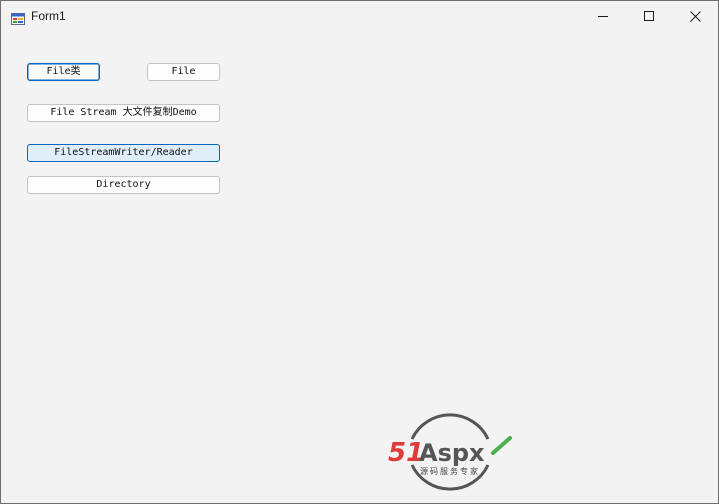 The width and height of the screenshot is (719, 504). Describe the element at coordinates (359, 16) in the screenshot. I see `title-bar: Form1` at that location.